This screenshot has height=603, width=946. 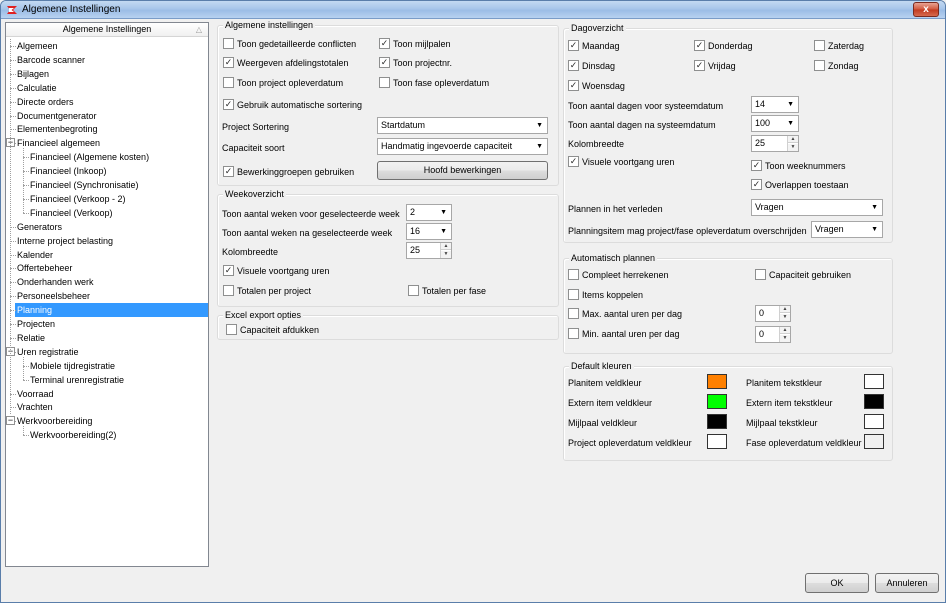 I want to click on checkbox-maandag: Maandag, so click(x=594, y=46).